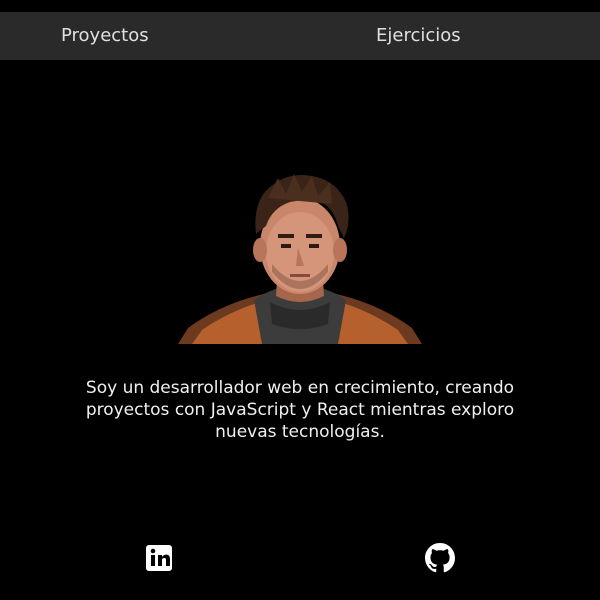 This screenshot has height=600, width=600. I want to click on linkedin-link, so click(159, 558).